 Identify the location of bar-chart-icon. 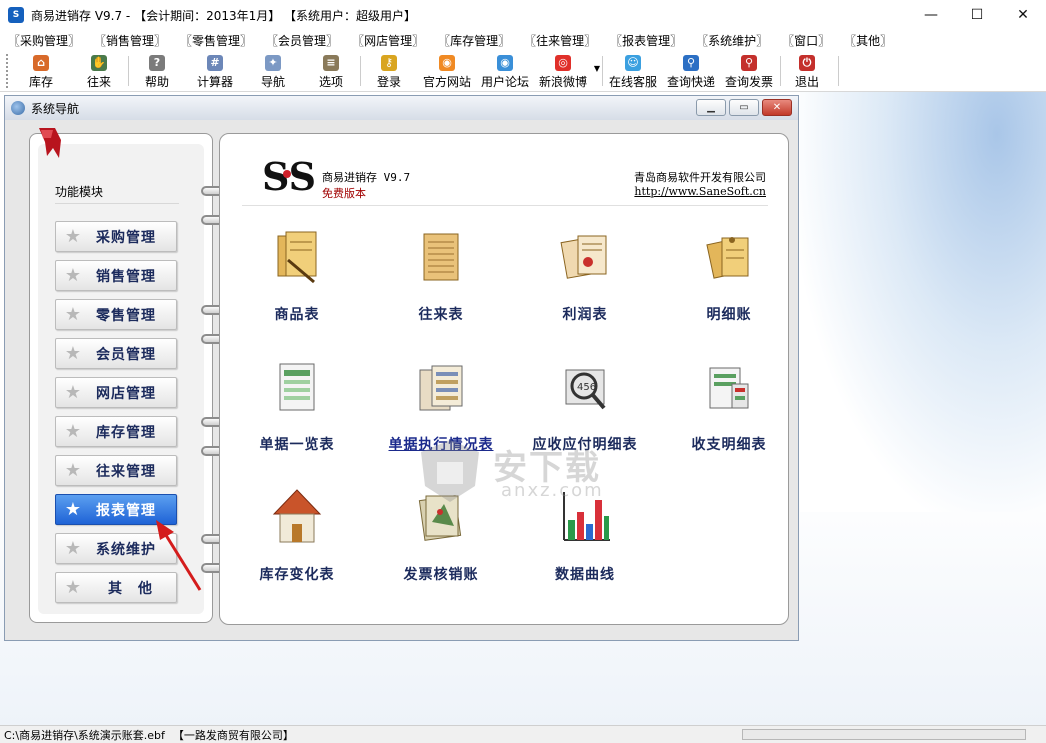
(585, 517).